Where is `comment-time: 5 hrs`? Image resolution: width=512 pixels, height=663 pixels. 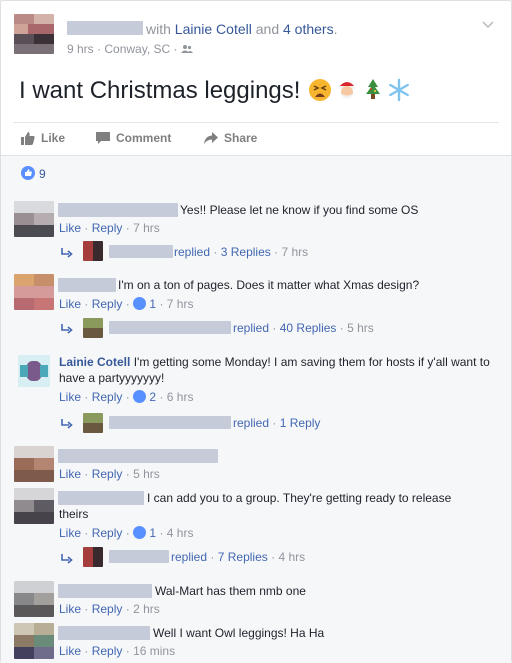 comment-time: 5 hrs is located at coordinates (146, 474).